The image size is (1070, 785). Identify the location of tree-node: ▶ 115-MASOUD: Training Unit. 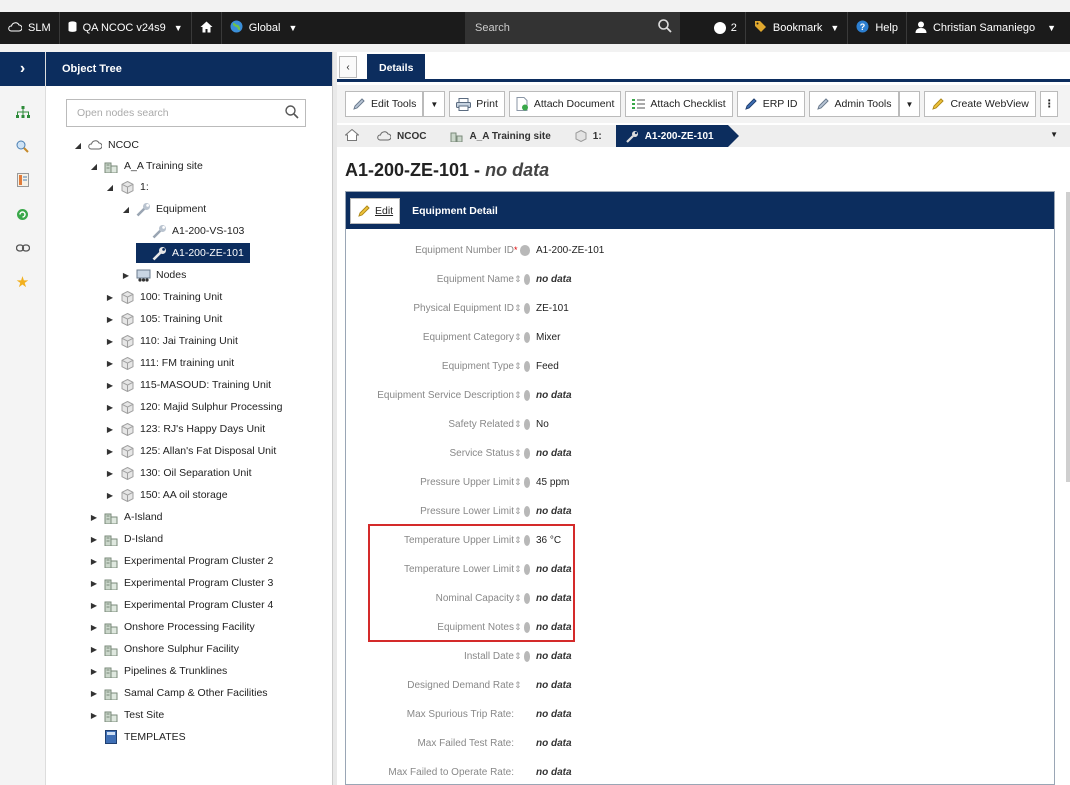
(187, 385).